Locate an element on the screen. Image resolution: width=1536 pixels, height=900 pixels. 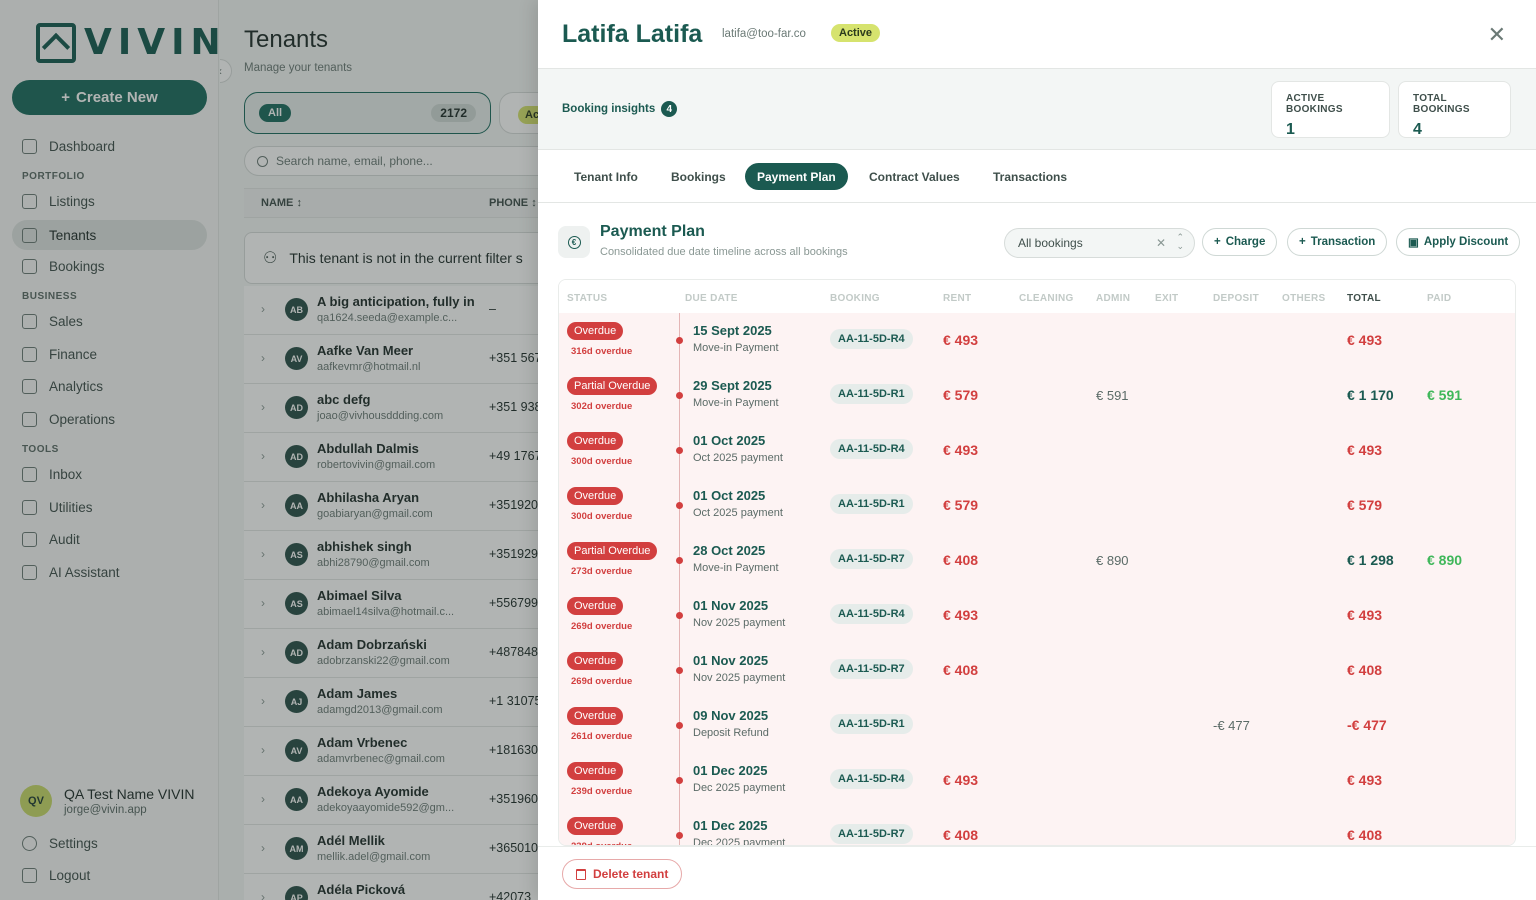
rent-amount: € 408 is located at coordinates (961, 560).